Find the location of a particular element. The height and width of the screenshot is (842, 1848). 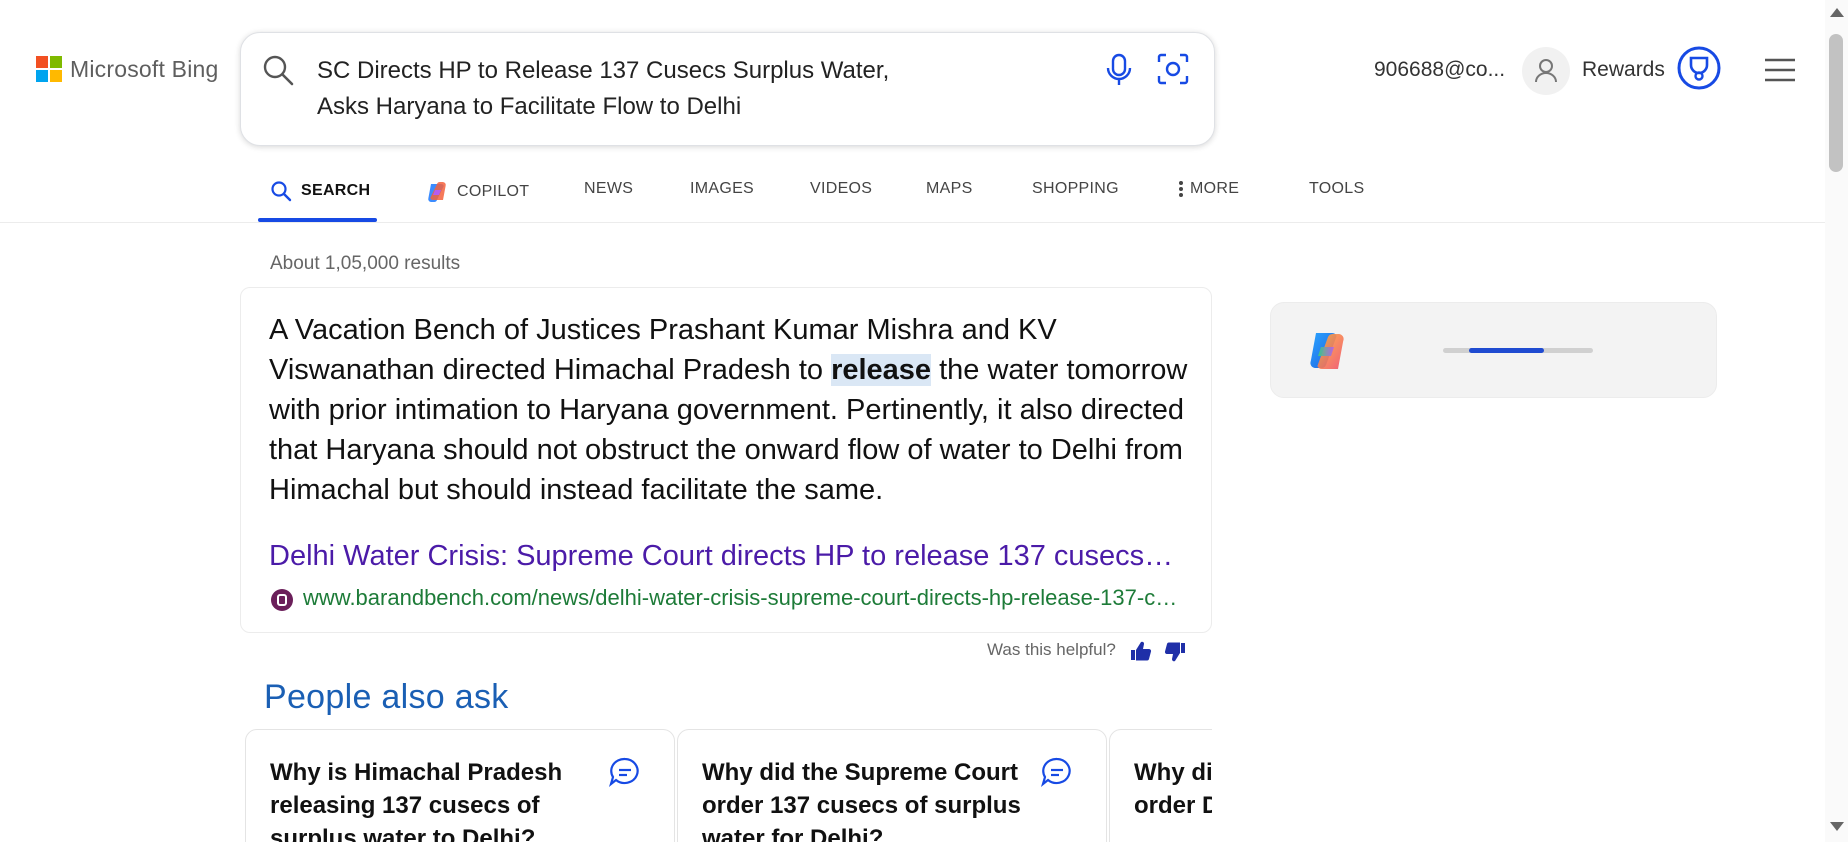

tab-search: SEARCH is located at coordinates (320, 191).